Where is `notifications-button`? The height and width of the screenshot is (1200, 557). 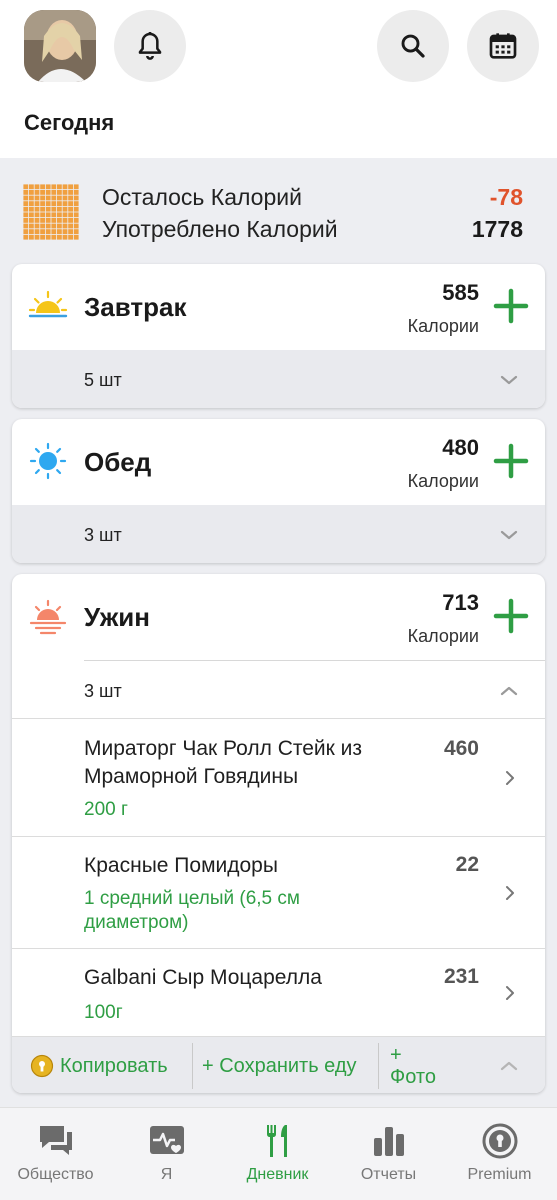 notifications-button is located at coordinates (150, 46).